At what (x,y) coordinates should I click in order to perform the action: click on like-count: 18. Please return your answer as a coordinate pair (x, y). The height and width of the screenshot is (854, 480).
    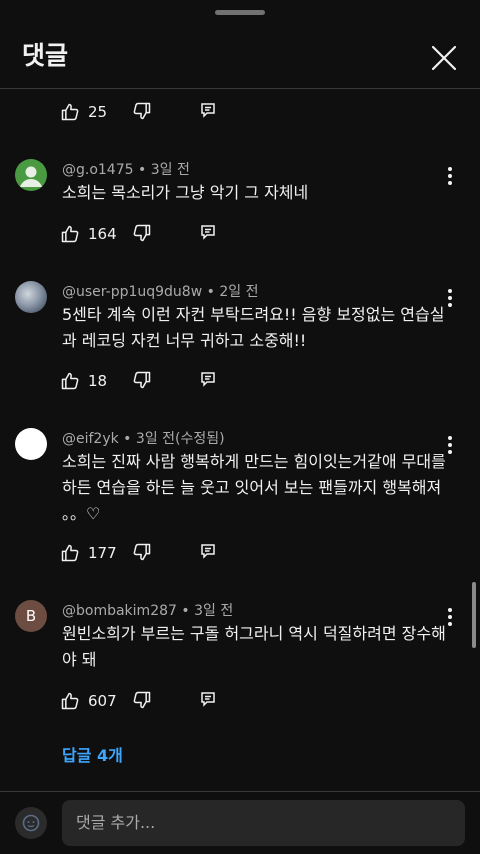
    Looking at the image, I should click on (98, 381).